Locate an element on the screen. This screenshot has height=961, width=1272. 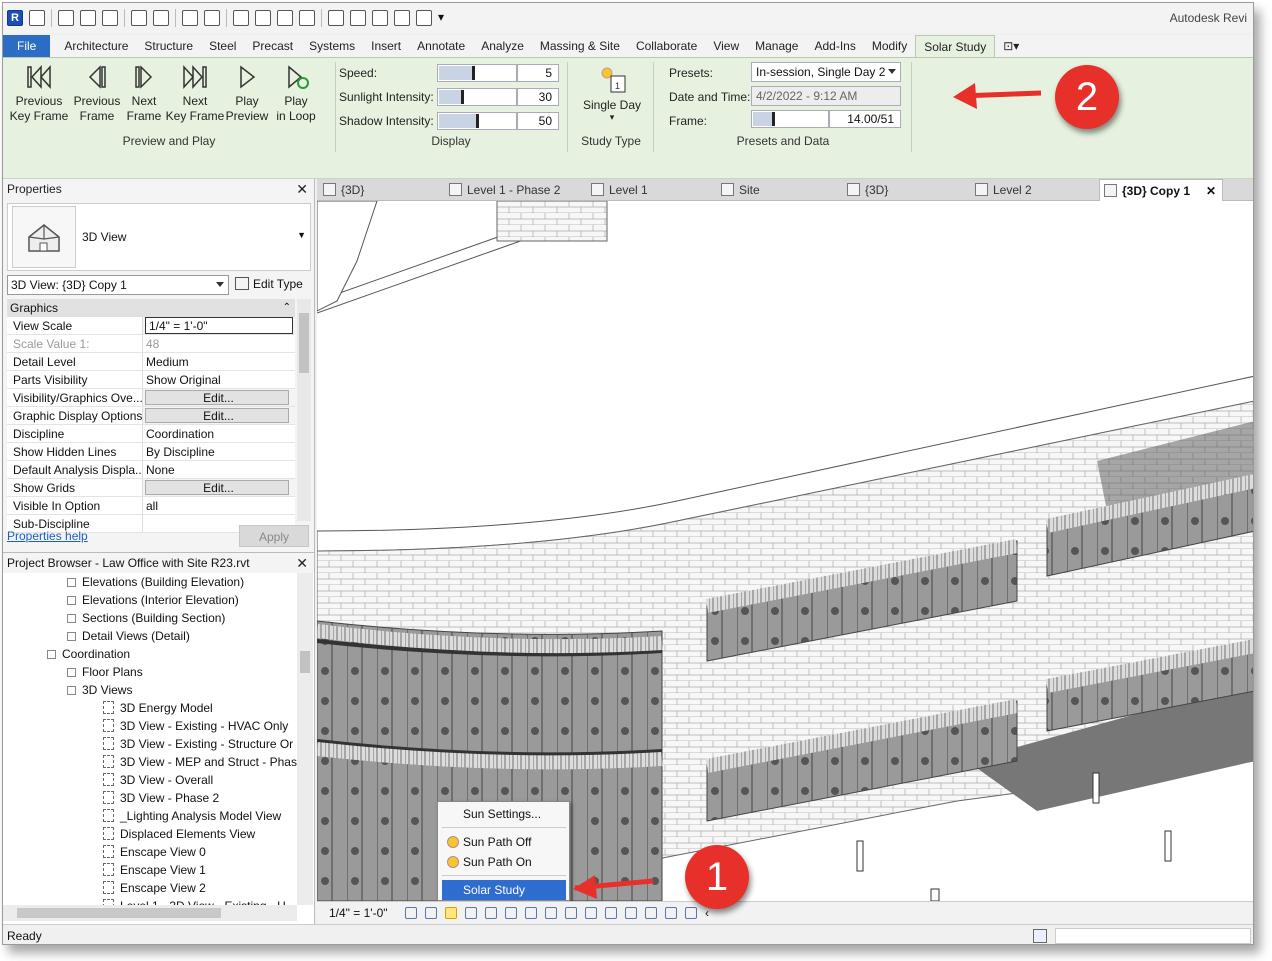
view-tab: Level 2 is located at coordinates (1034, 190).